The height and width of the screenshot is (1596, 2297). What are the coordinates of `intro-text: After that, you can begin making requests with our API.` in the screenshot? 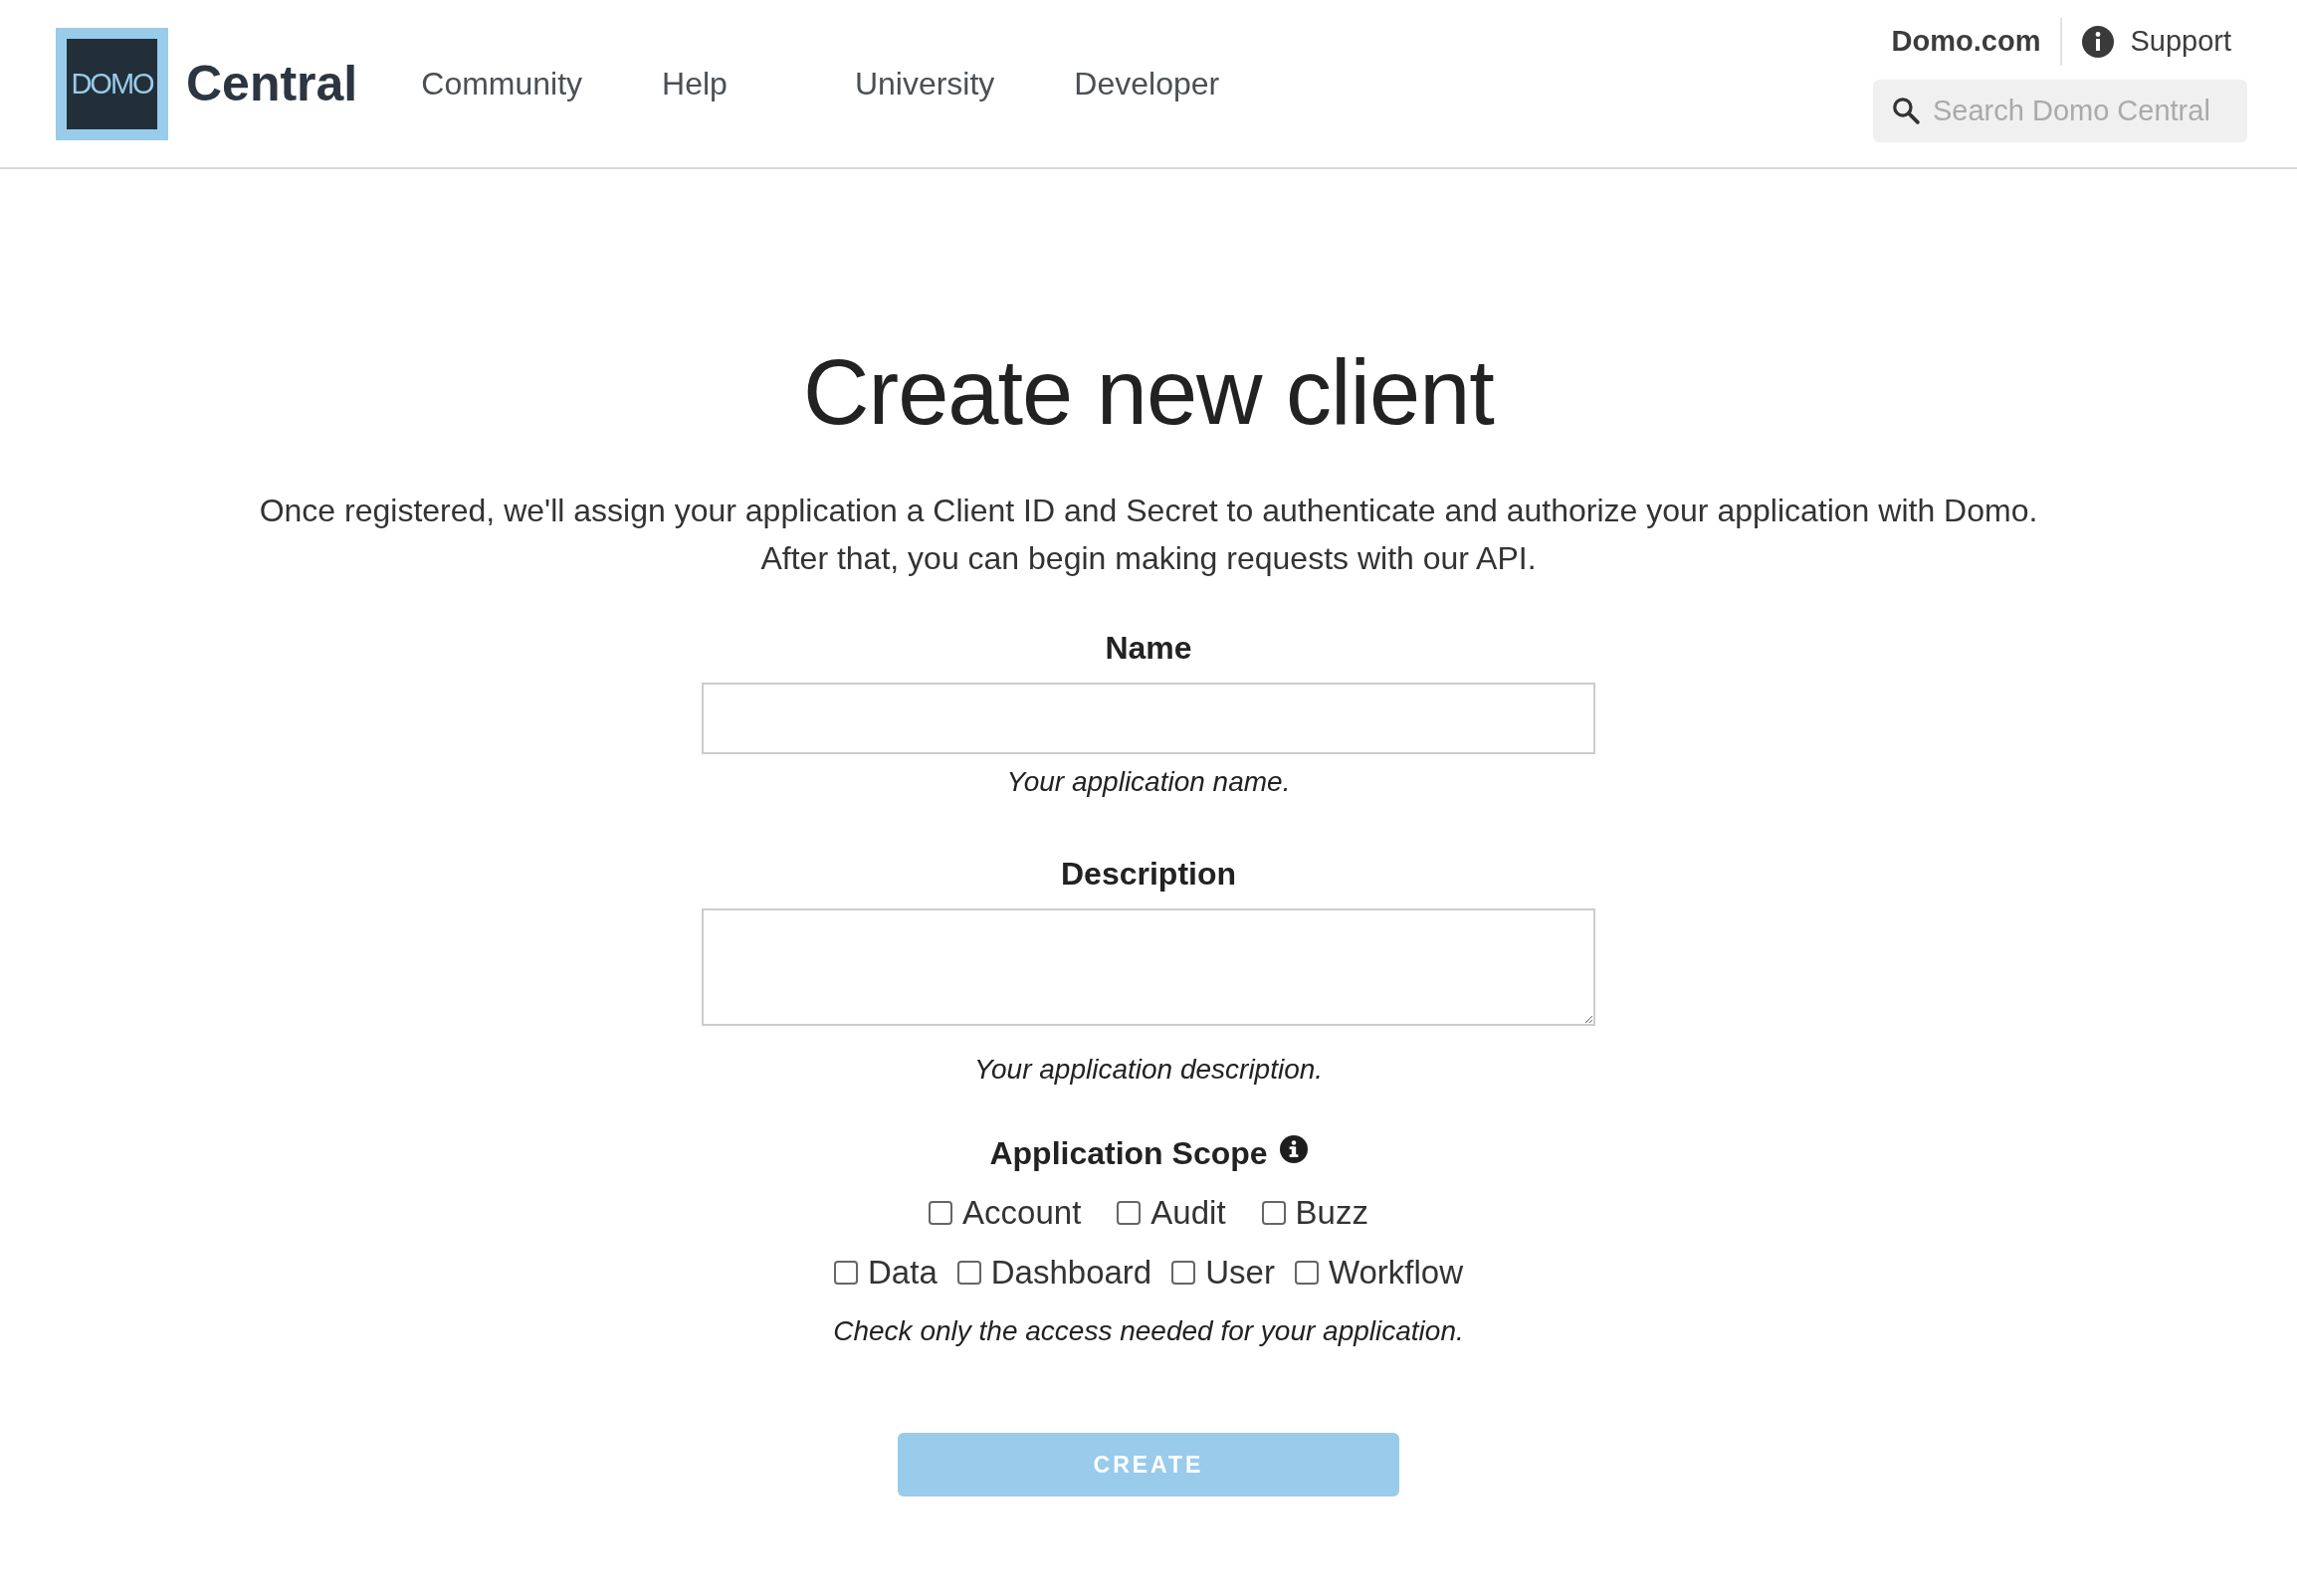 It's located at (1148, 559).